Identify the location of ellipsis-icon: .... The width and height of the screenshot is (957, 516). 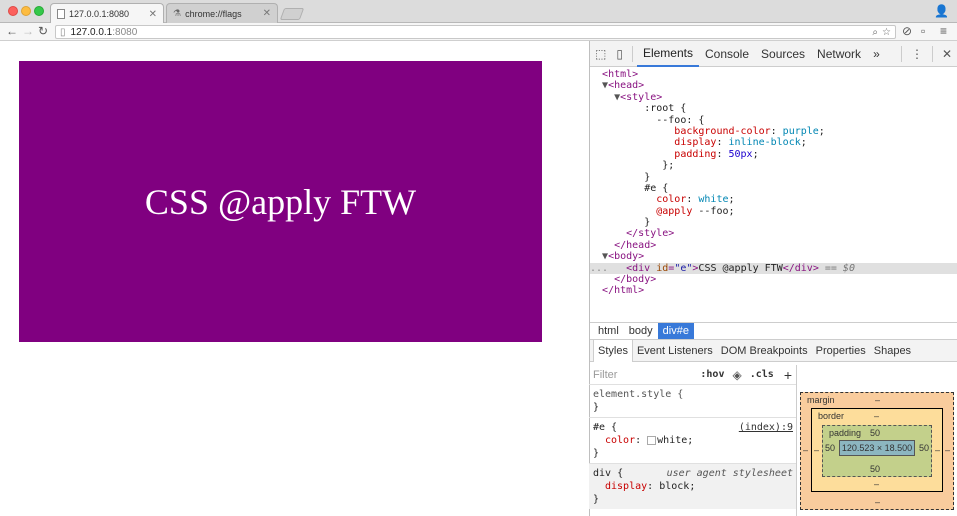
(599, 268).